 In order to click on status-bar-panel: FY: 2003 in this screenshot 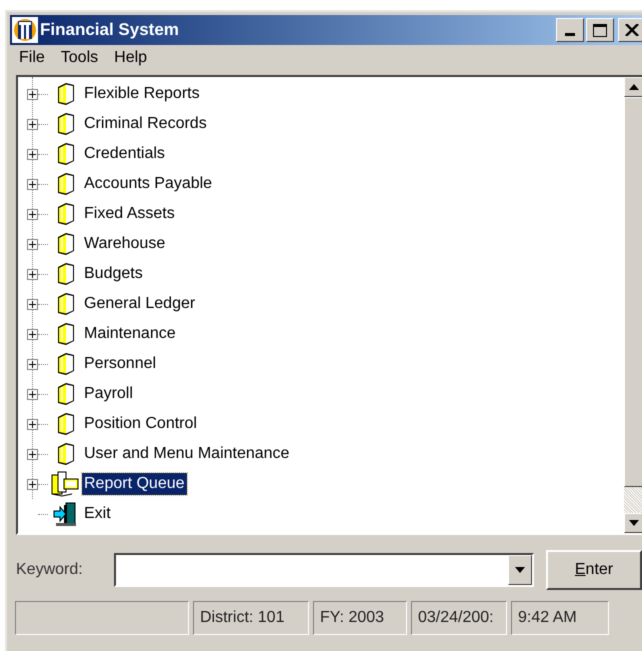, I will do `click(360, 618)`.